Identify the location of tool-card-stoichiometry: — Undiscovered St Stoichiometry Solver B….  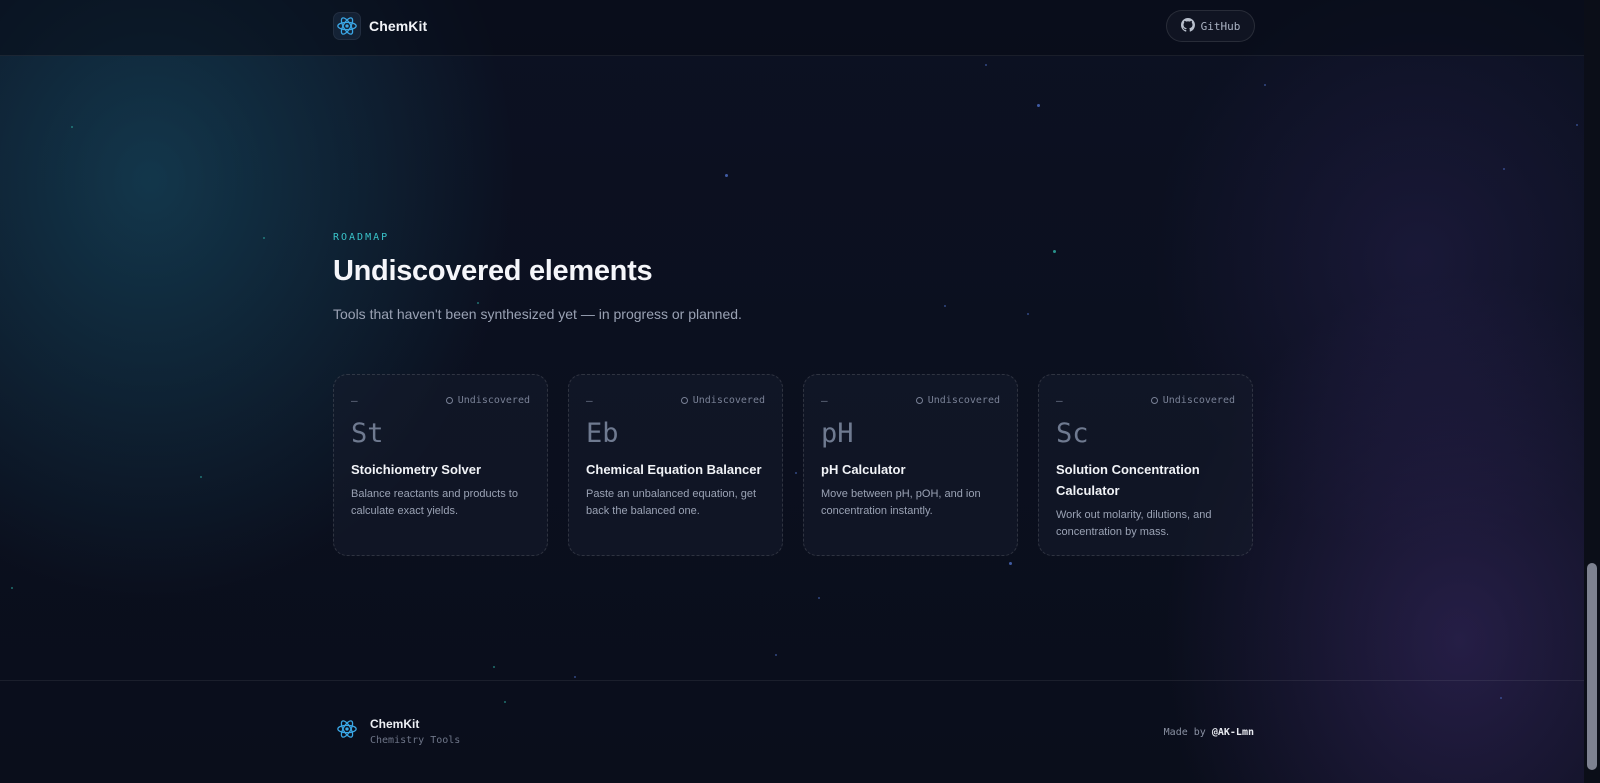
(440, 465).